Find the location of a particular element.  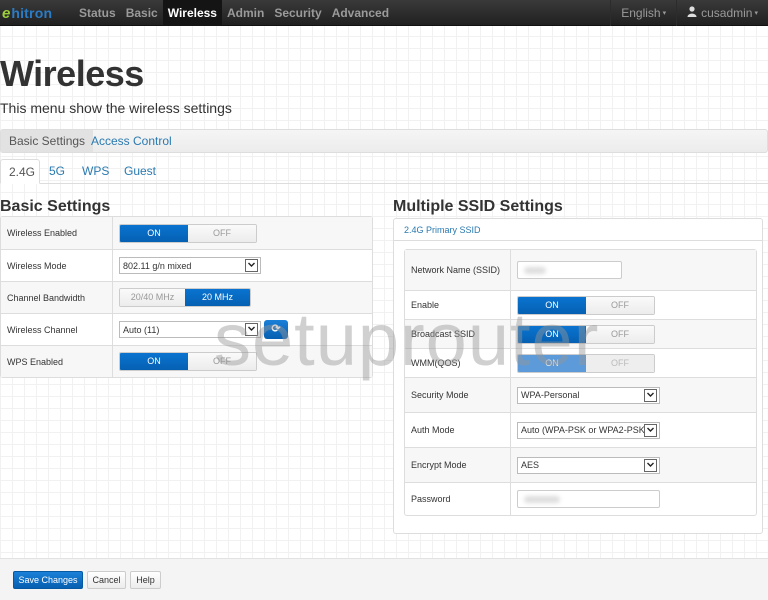

wireless-channel-select: Auto (11) is located at coordinates (190, 329).